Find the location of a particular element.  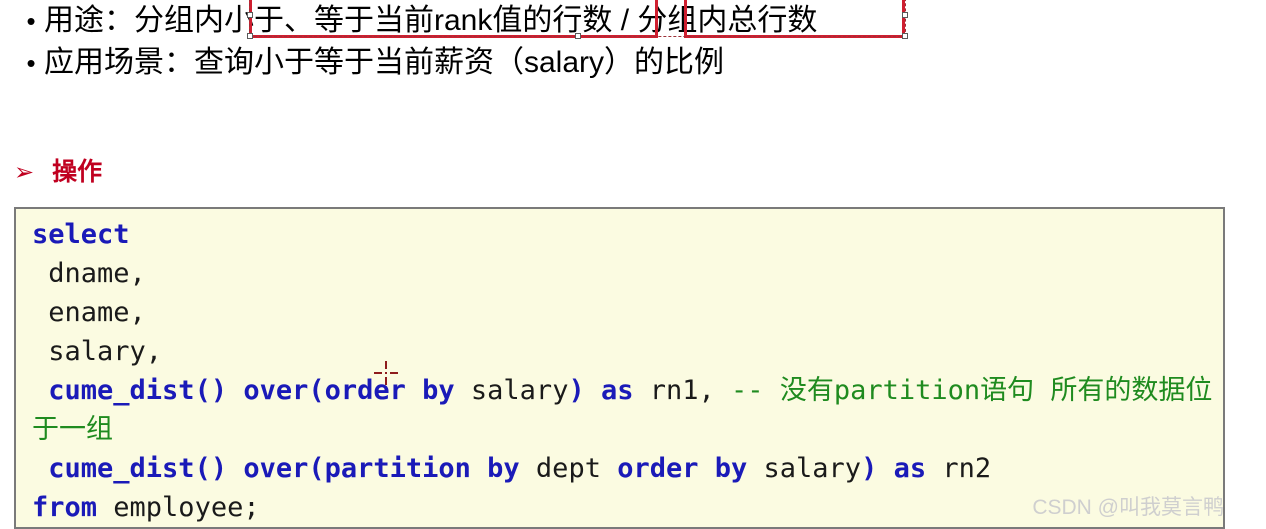

csdn-watermark: CSDN @叫我莫言鸭 is located at coordinates (1128, 507).